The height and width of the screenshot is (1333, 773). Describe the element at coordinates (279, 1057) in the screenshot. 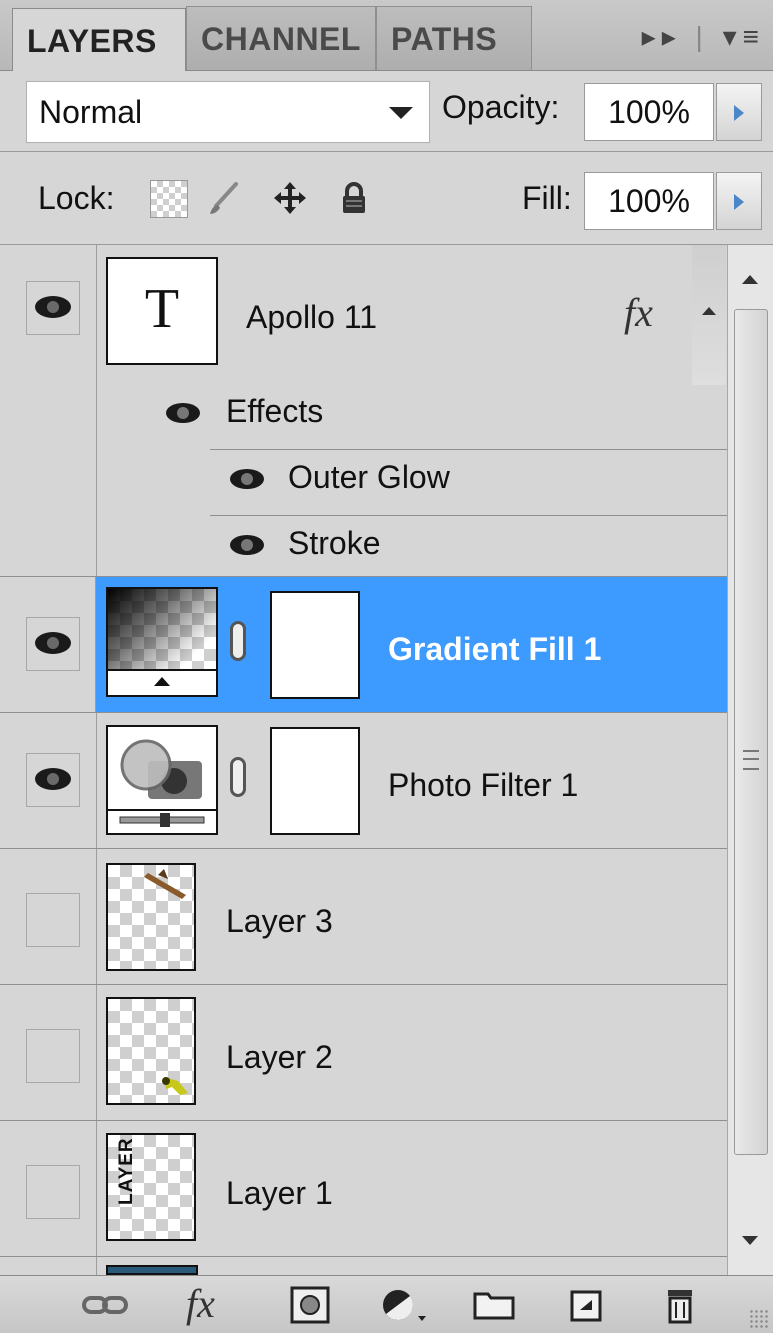

I see `layer-name: Layer 2` at that location.